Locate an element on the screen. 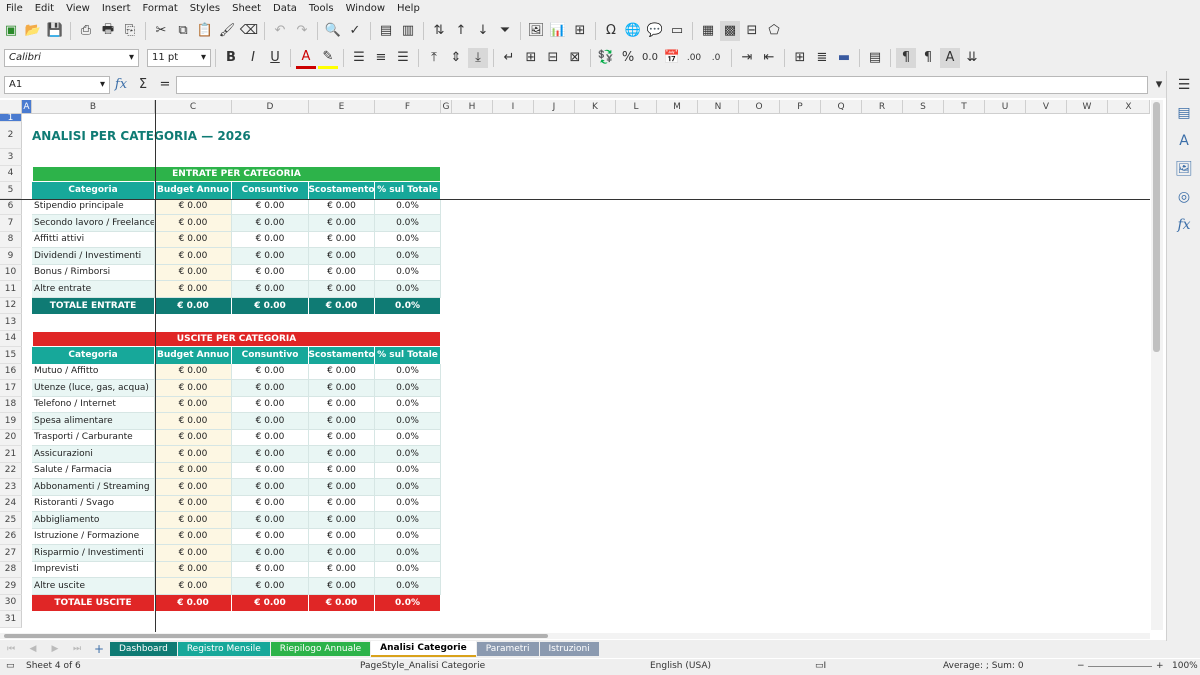 The height and width of the screenshot is (675, 1200). row-header-24: 24 is located at coordinates (11, 503).